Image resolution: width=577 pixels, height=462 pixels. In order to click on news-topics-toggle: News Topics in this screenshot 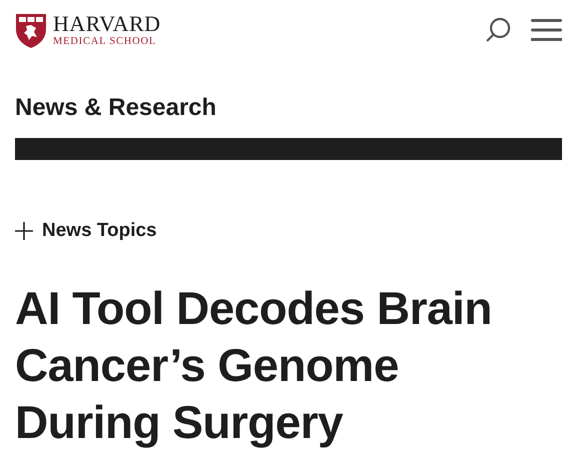, I will do `click(86, 231)`.